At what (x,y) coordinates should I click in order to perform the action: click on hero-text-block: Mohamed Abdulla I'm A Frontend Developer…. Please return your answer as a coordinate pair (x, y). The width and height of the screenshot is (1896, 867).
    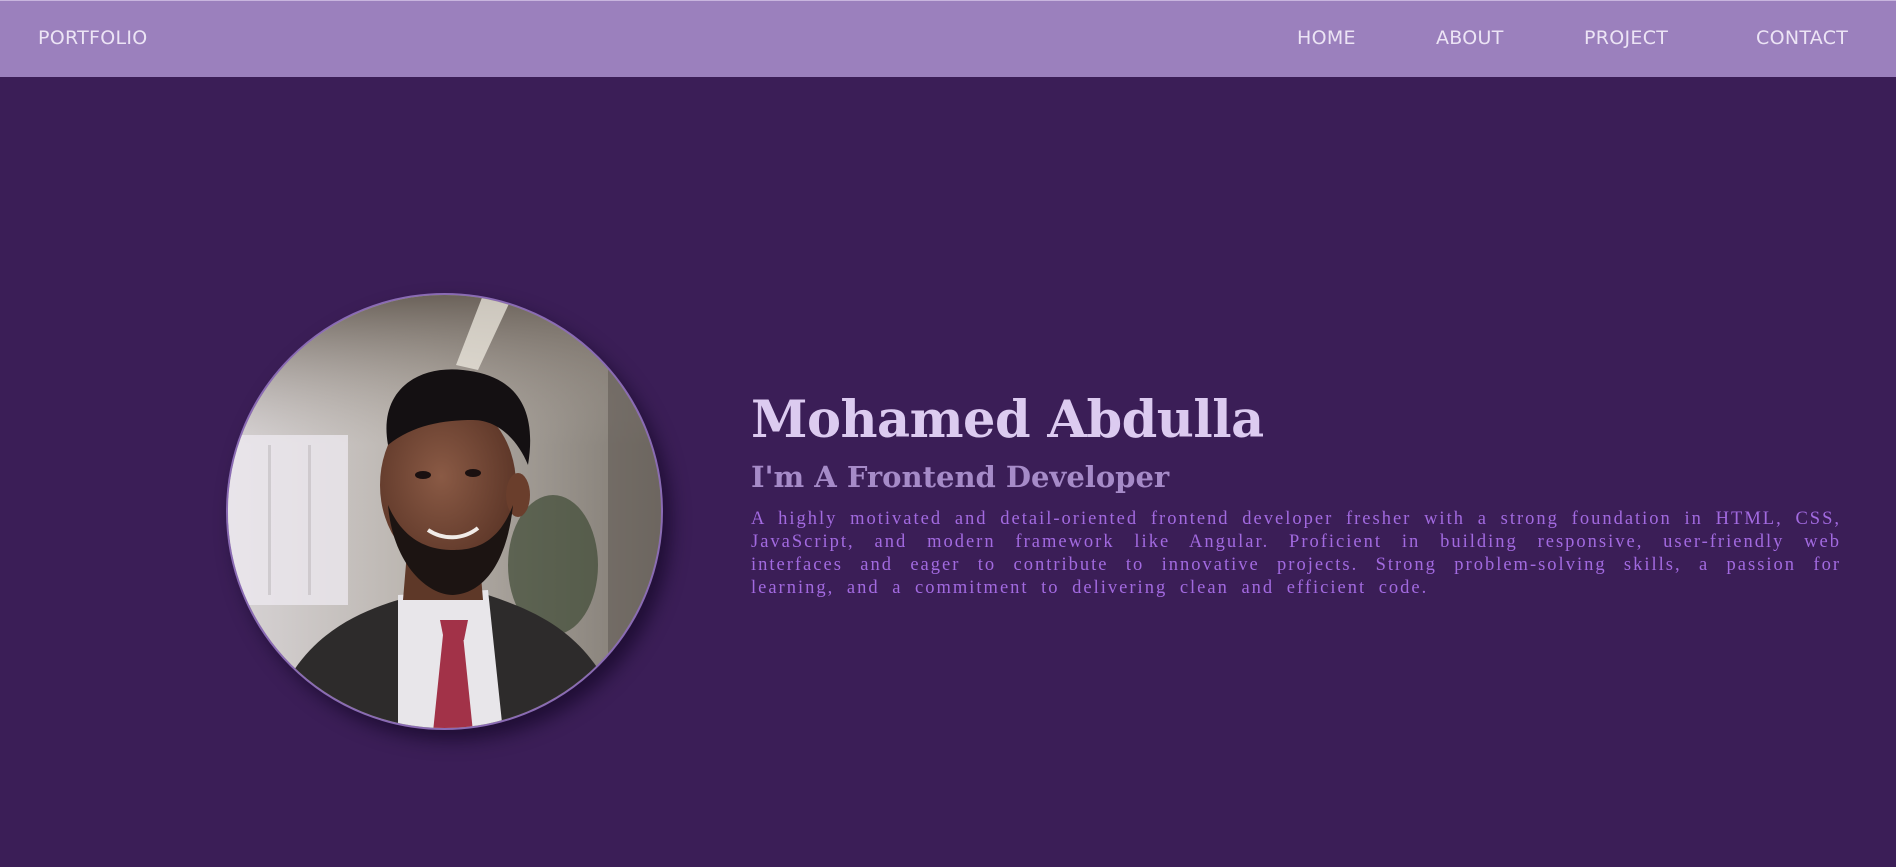
    Looking at the image, I should click on (1296, 494).